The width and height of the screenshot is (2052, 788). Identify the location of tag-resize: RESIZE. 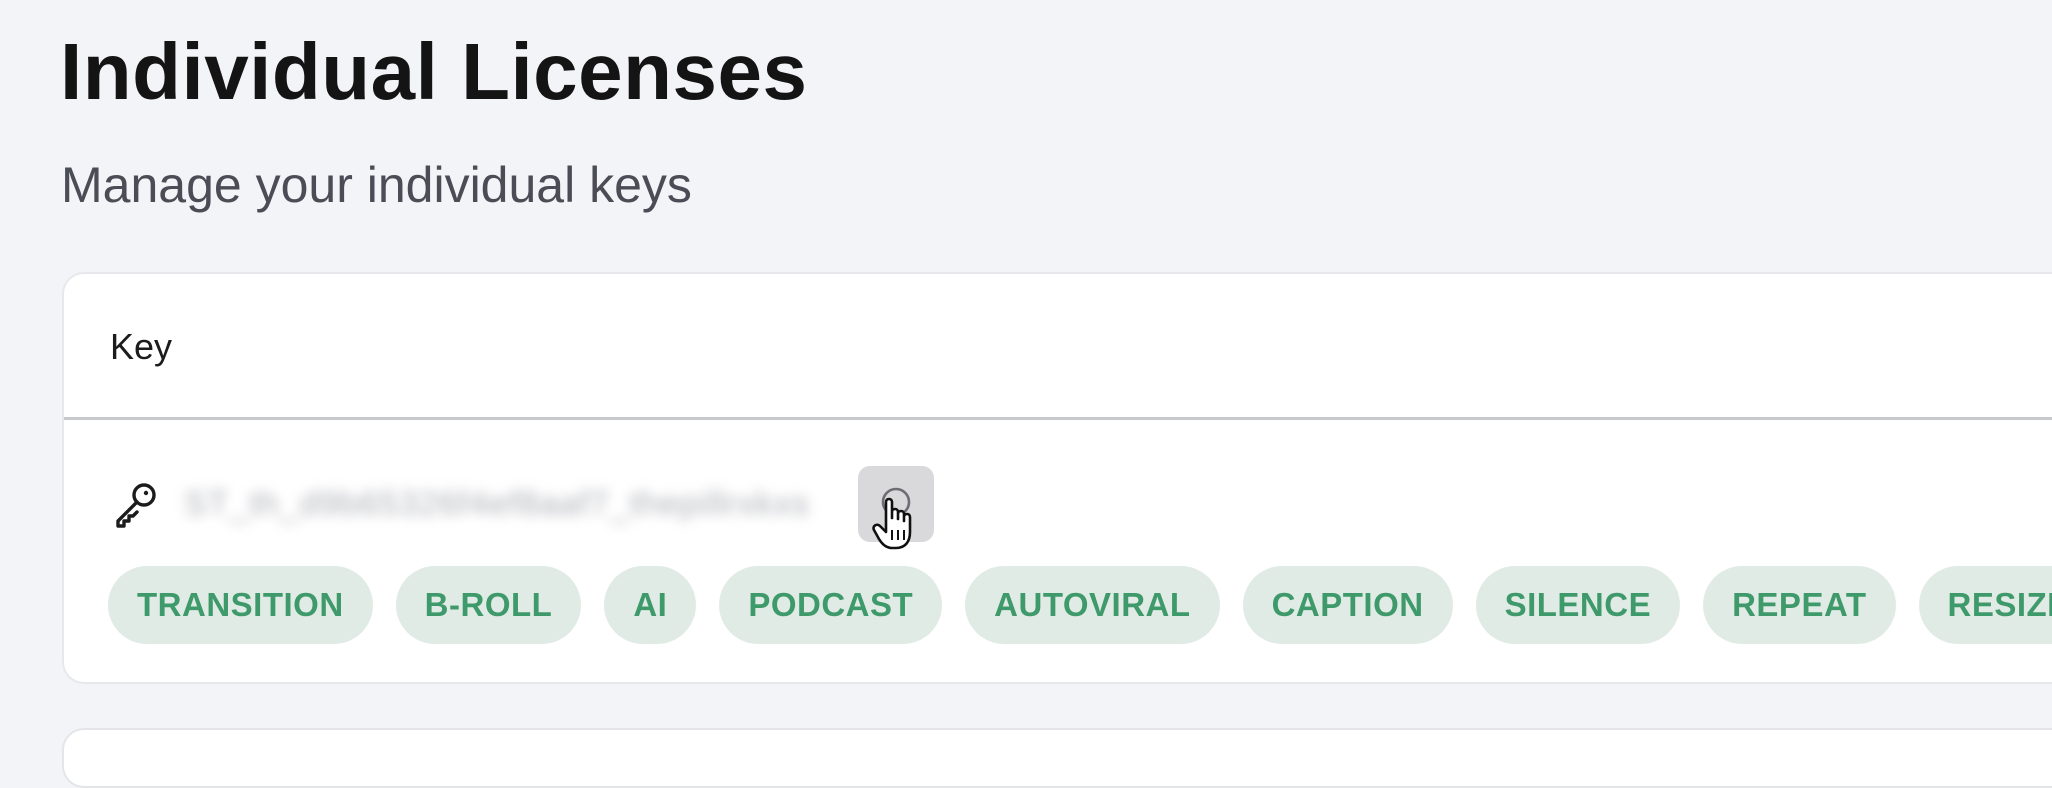
(1985, 605).